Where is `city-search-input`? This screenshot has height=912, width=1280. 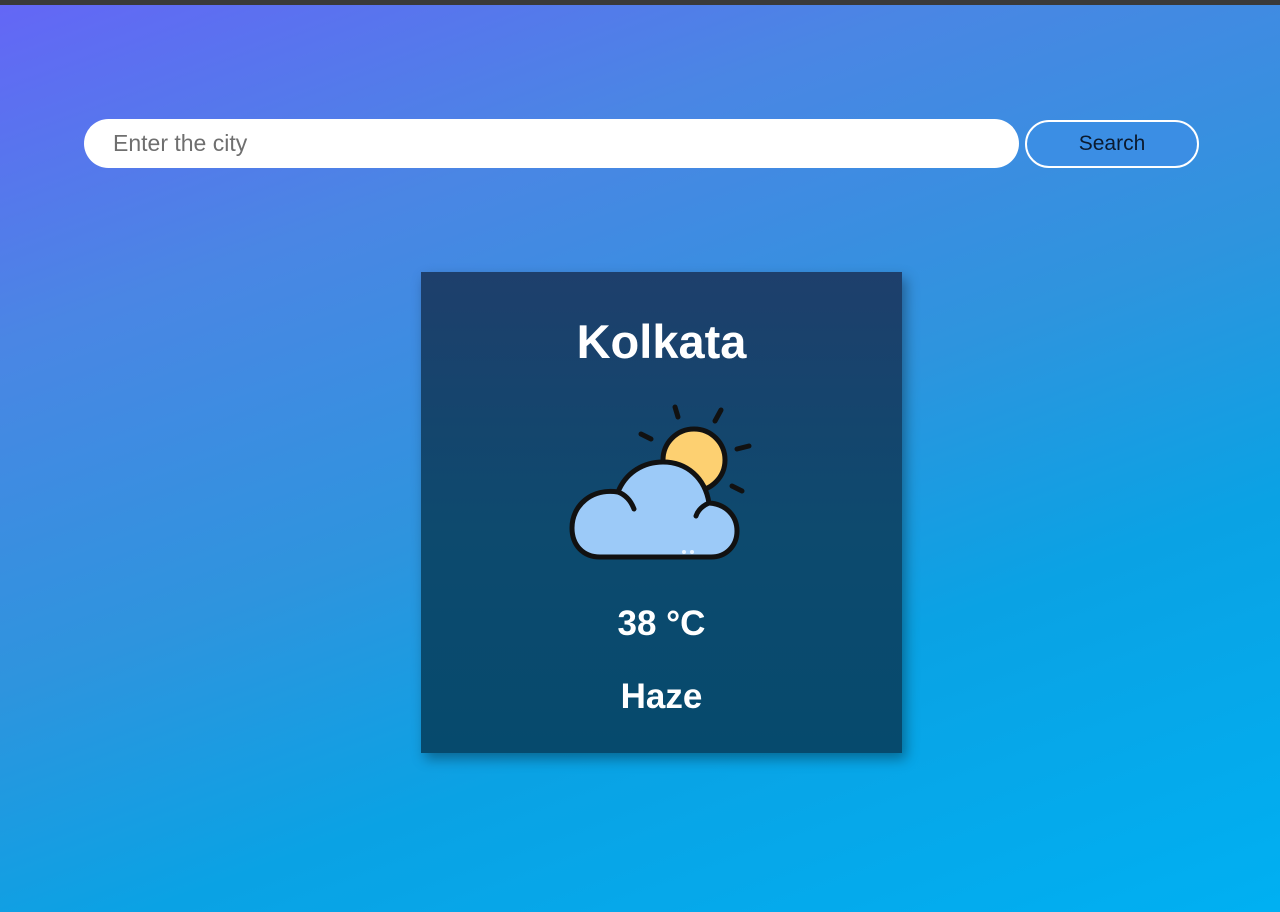
city-search-input is located at coordinates (551, 143).